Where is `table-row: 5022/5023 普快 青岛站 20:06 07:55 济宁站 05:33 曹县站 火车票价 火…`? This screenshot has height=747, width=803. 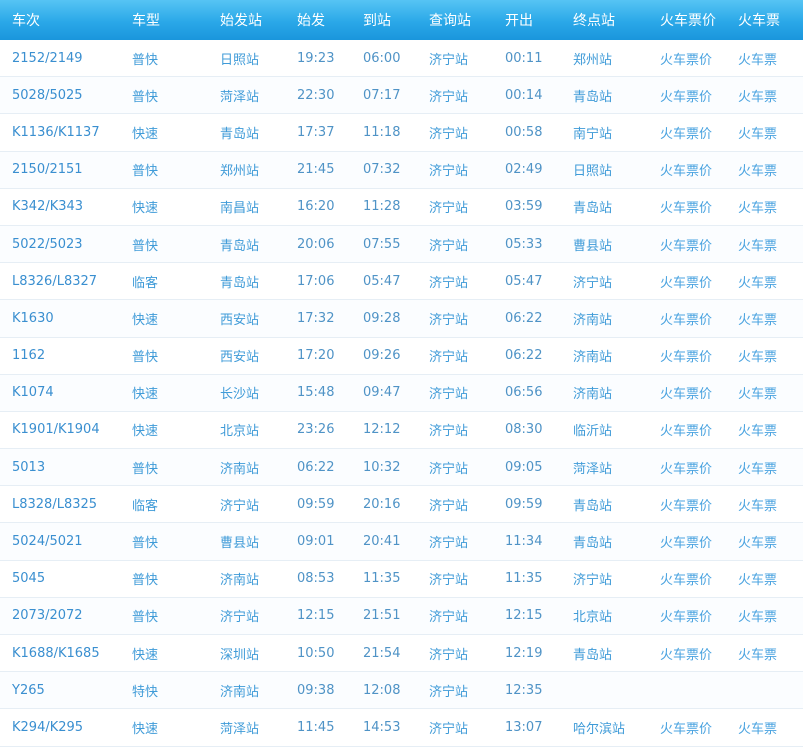 table-row: 5022/5023 普快 青岛站 20:06 07:55 济宁站 05:33 曹县站 火车票价 火… is located at coordinates (401, 244).